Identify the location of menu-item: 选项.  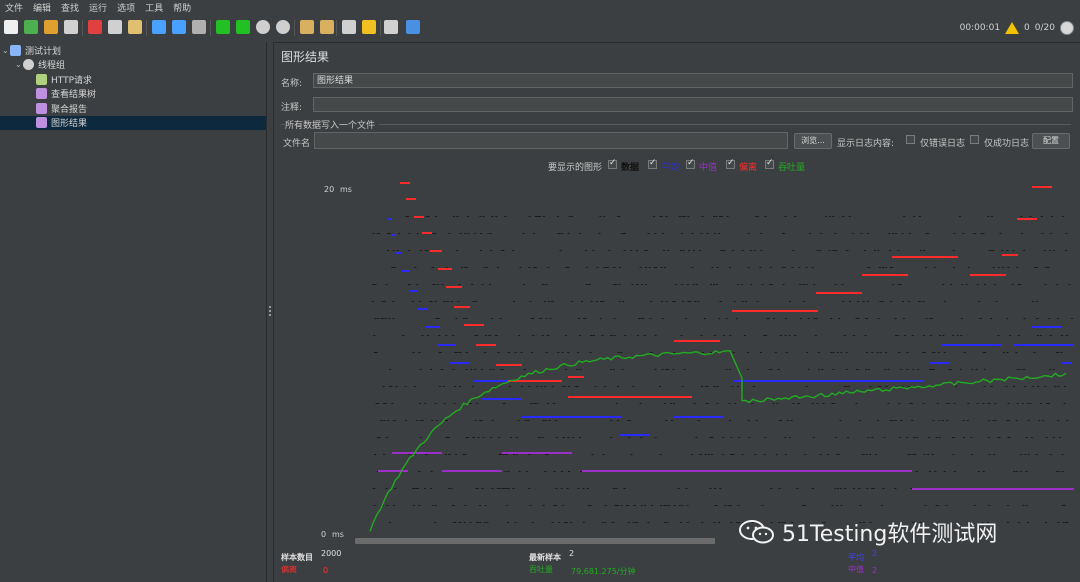
(126, 7).